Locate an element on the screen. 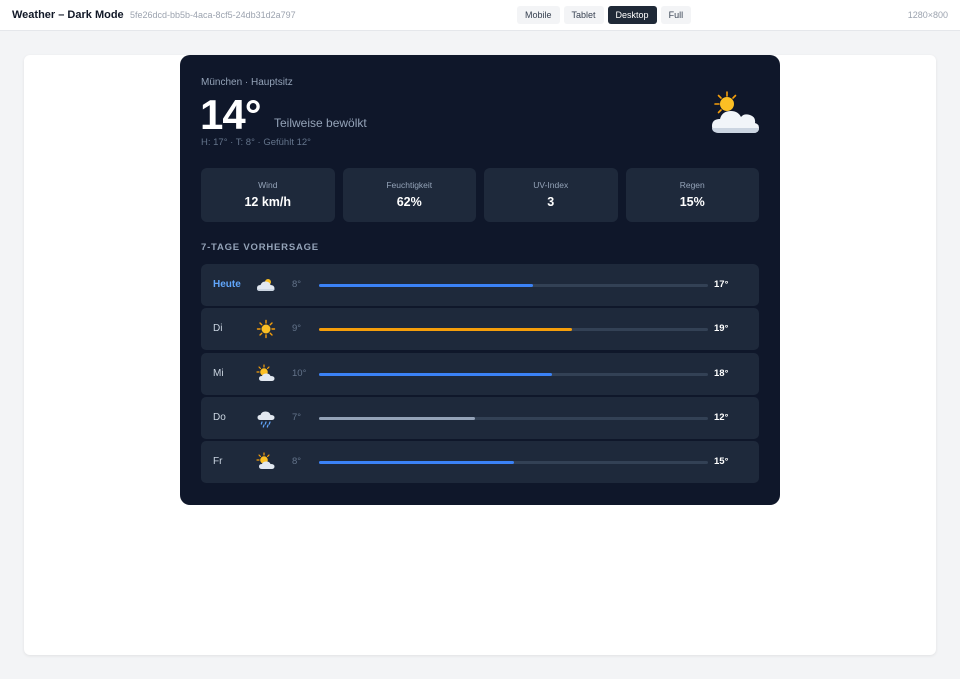 Image resolution: width=960 pixels, height=679 pixels. tab-tablet: Tablet is located at coordinates (583, 15).